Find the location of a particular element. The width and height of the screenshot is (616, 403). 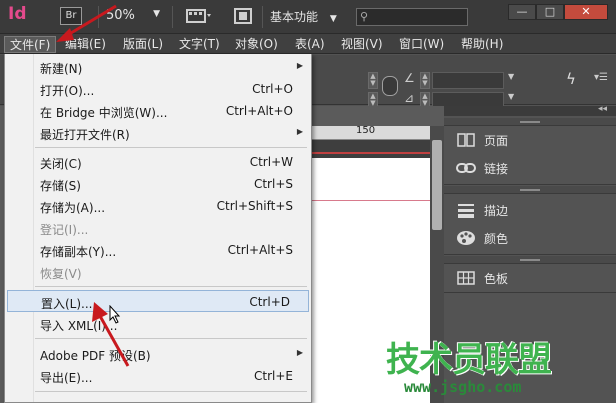

menu-item-save: 存储(S) Ctrl+S is located at coordinates (158, 184).